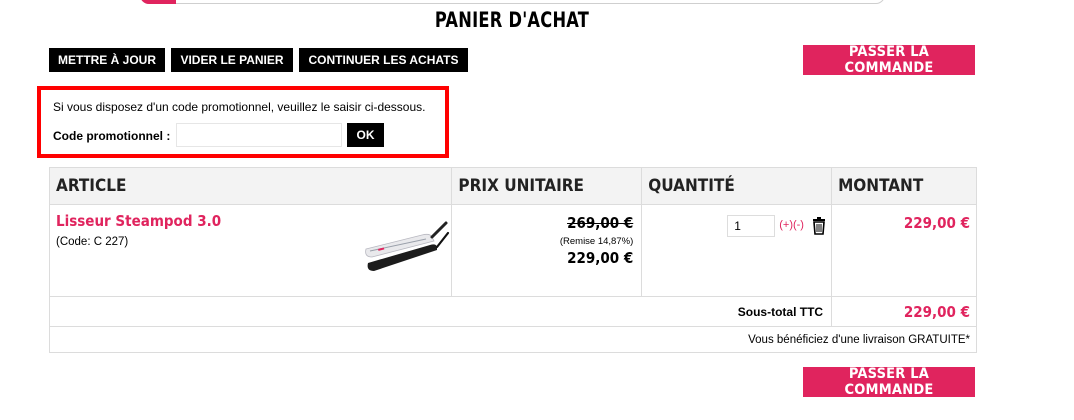 This screenshot has width=1074, height=420. Describe the element at coordinates (904, 311) in the screenshot. I see `subtotal-value: 229,00 €` at that location.